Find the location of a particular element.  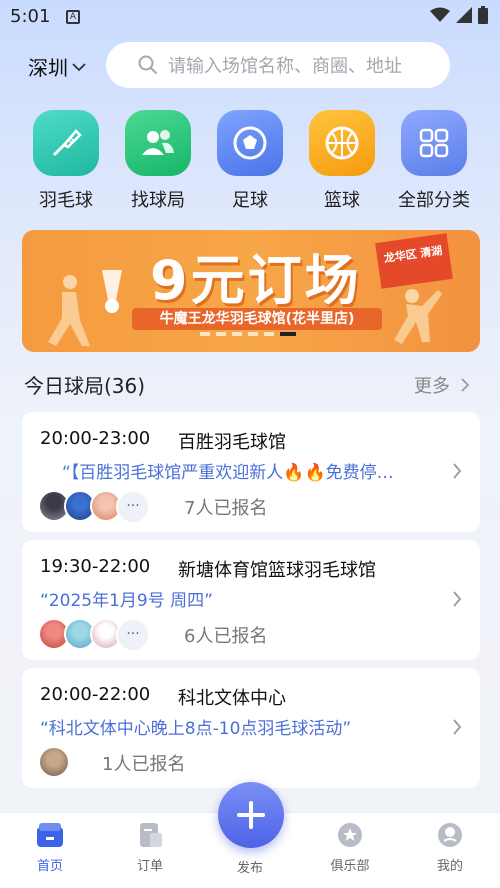

banner-location-tag: 龙华区 清湖 is located at coordinates (414, 261).